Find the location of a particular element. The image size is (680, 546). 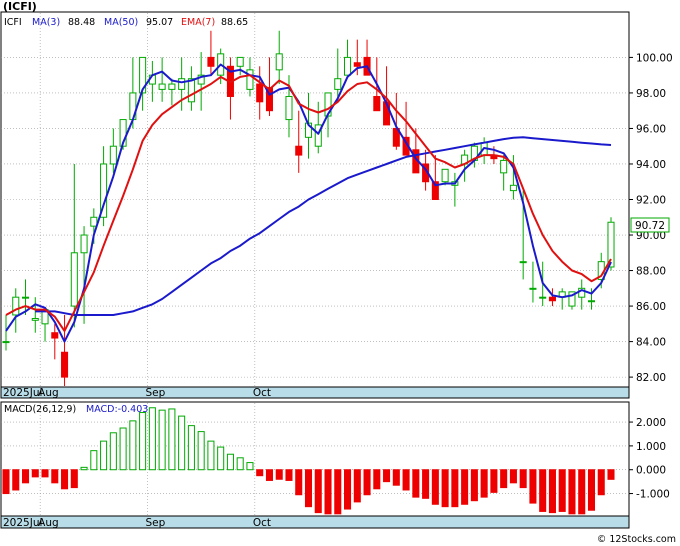

macd-date-band is located at coordinates (315, 522).